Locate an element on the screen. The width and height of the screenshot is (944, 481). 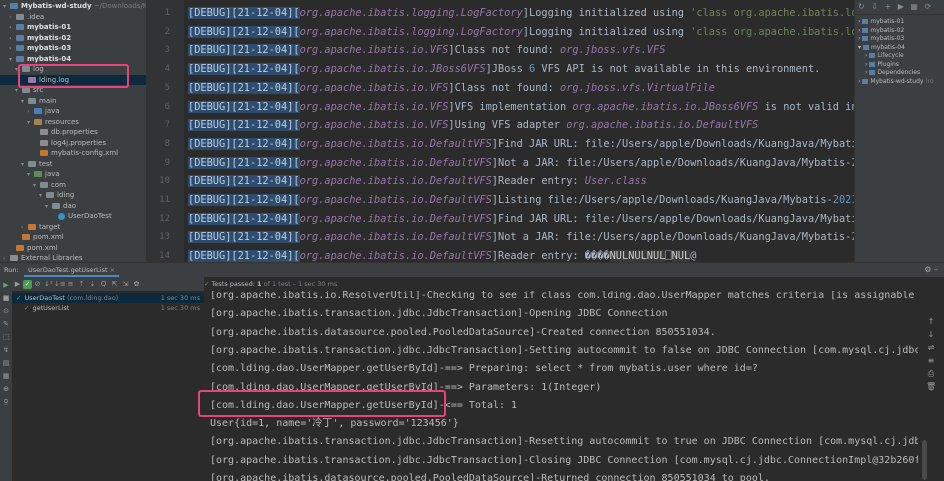
tree-item-label: db.properties is located at coordinates (74, 132).